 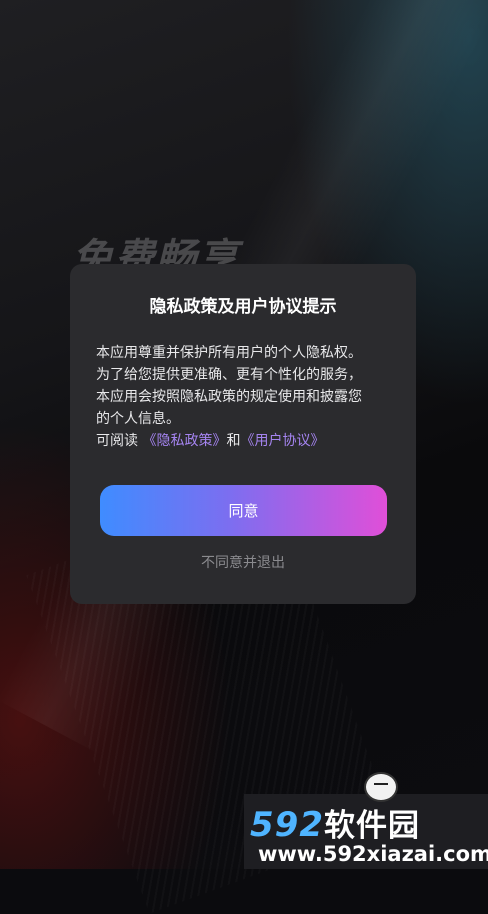 I want to click on body-line: 本应用会按照隐私政策的规定使用和披露您, so click(x=229, y=397).